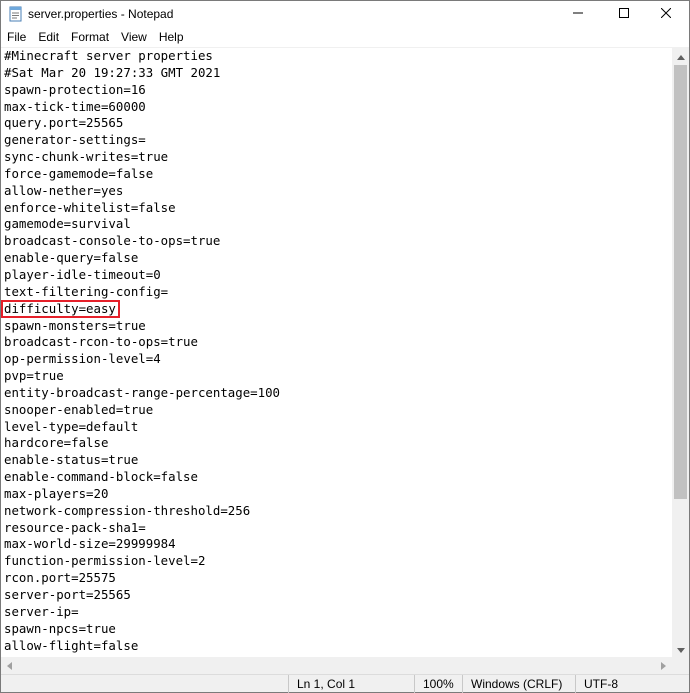 The image size is (690, 693). What do you see at coordinates (75, 140) in the screenshot?
I see `line-text: generator-settings=` at bounding box center [75, 140].